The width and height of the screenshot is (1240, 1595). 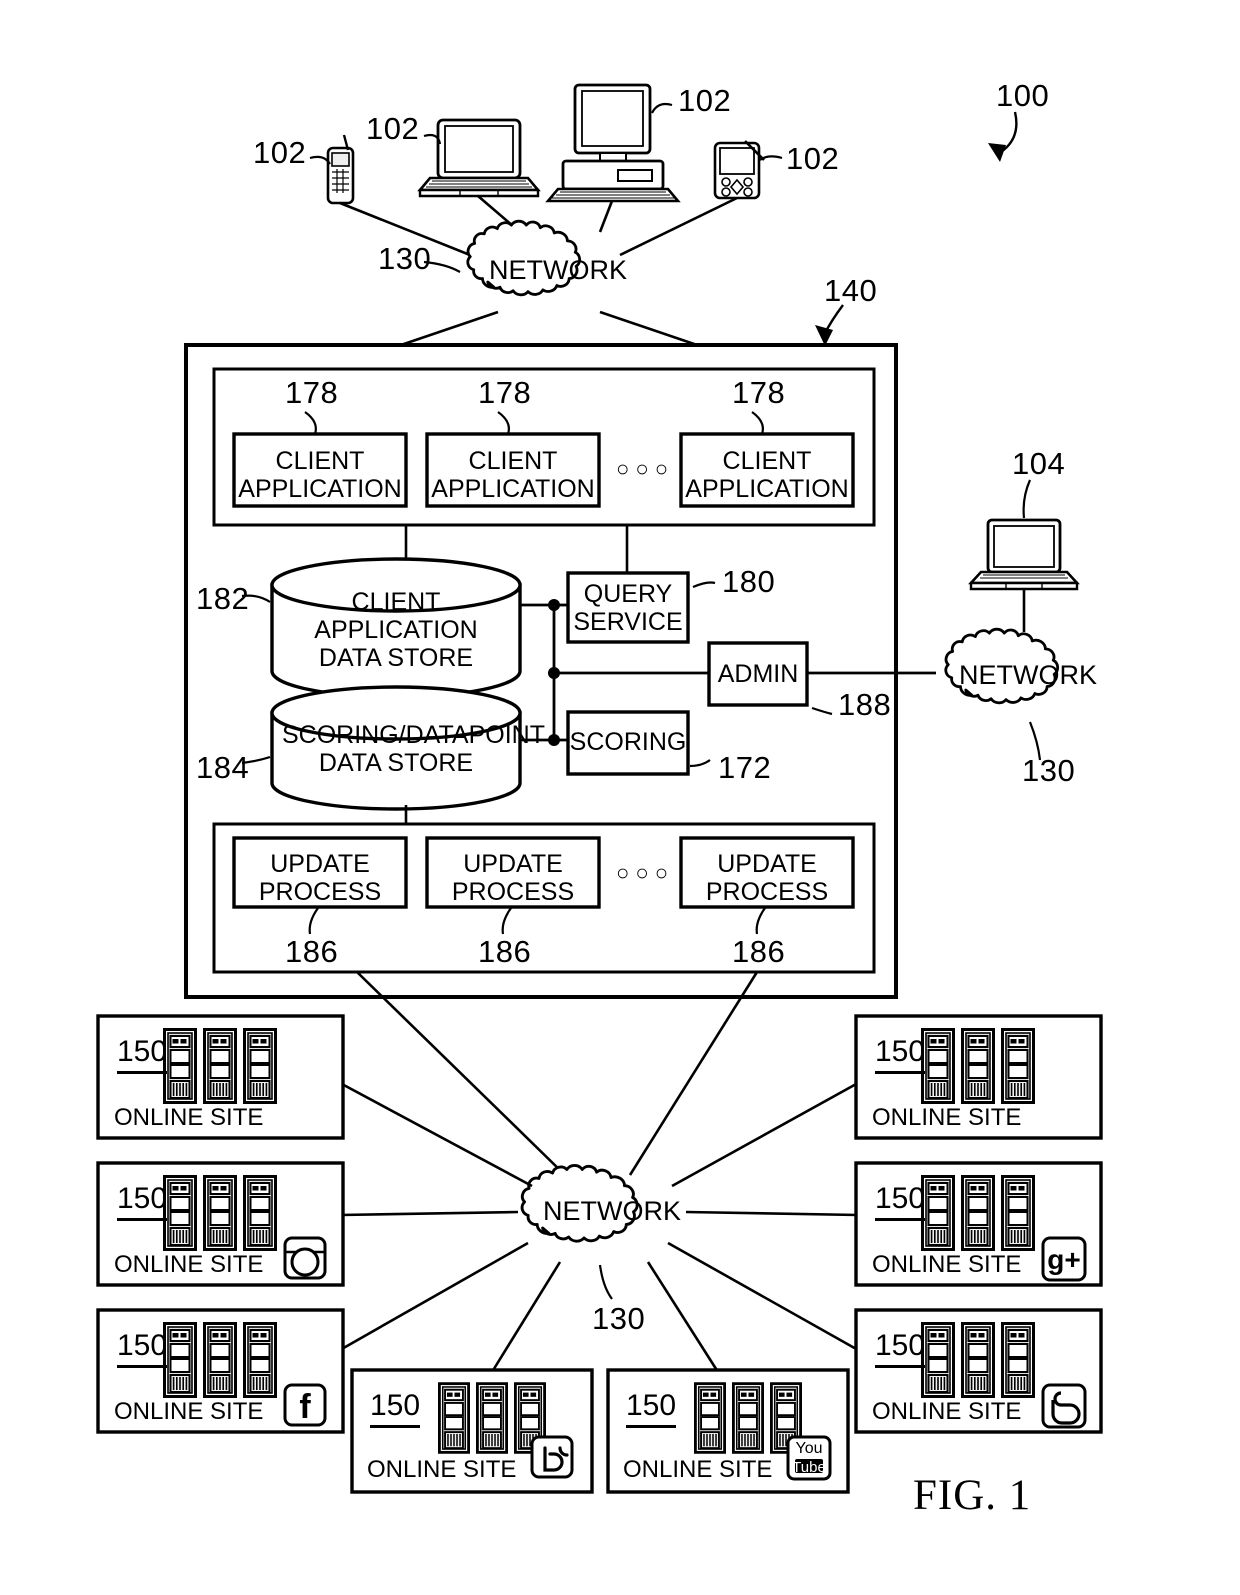 What do you see at coordinates (1023, 95) in the screenshot?
I see `ref-100: 100` at bounding box center [1023, 95].